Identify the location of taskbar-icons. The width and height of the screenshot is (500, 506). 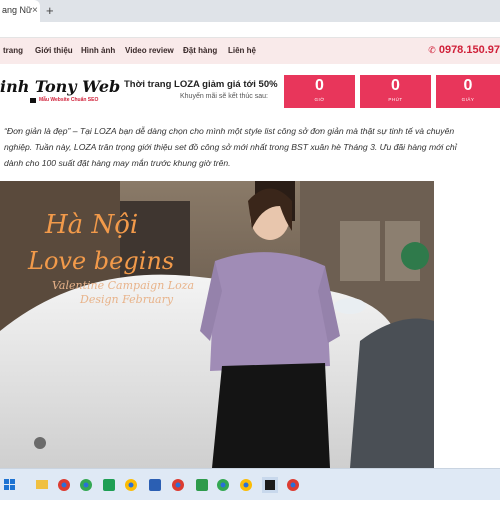
(151, 485).